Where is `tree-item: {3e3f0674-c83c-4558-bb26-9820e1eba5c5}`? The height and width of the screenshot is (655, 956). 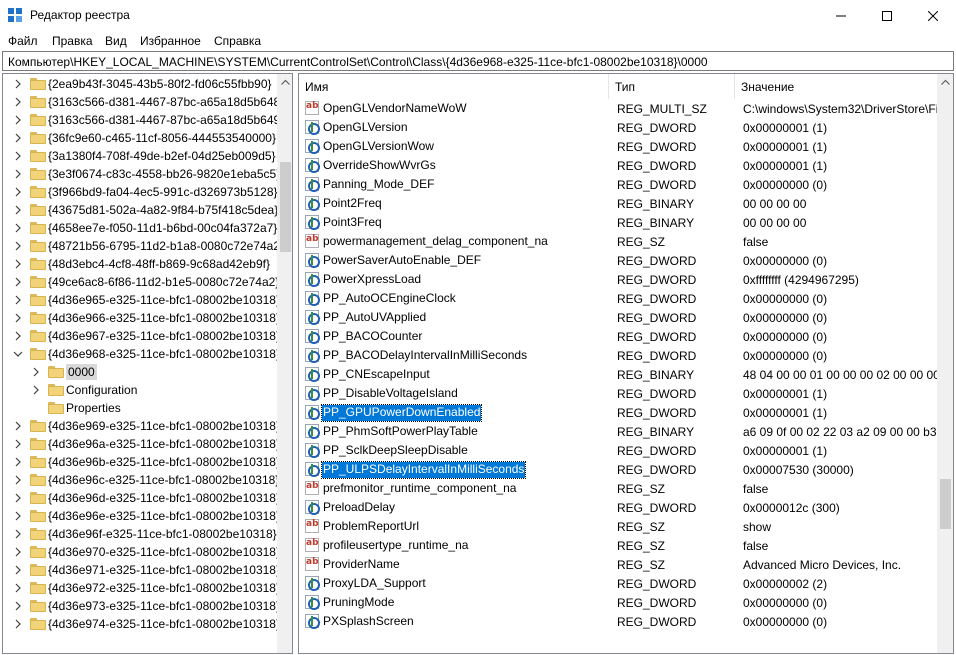
tree-item: {3e3f0674-c83c-4558-bb26-9820e1eba5c5} is located at coordinates (141, 174).